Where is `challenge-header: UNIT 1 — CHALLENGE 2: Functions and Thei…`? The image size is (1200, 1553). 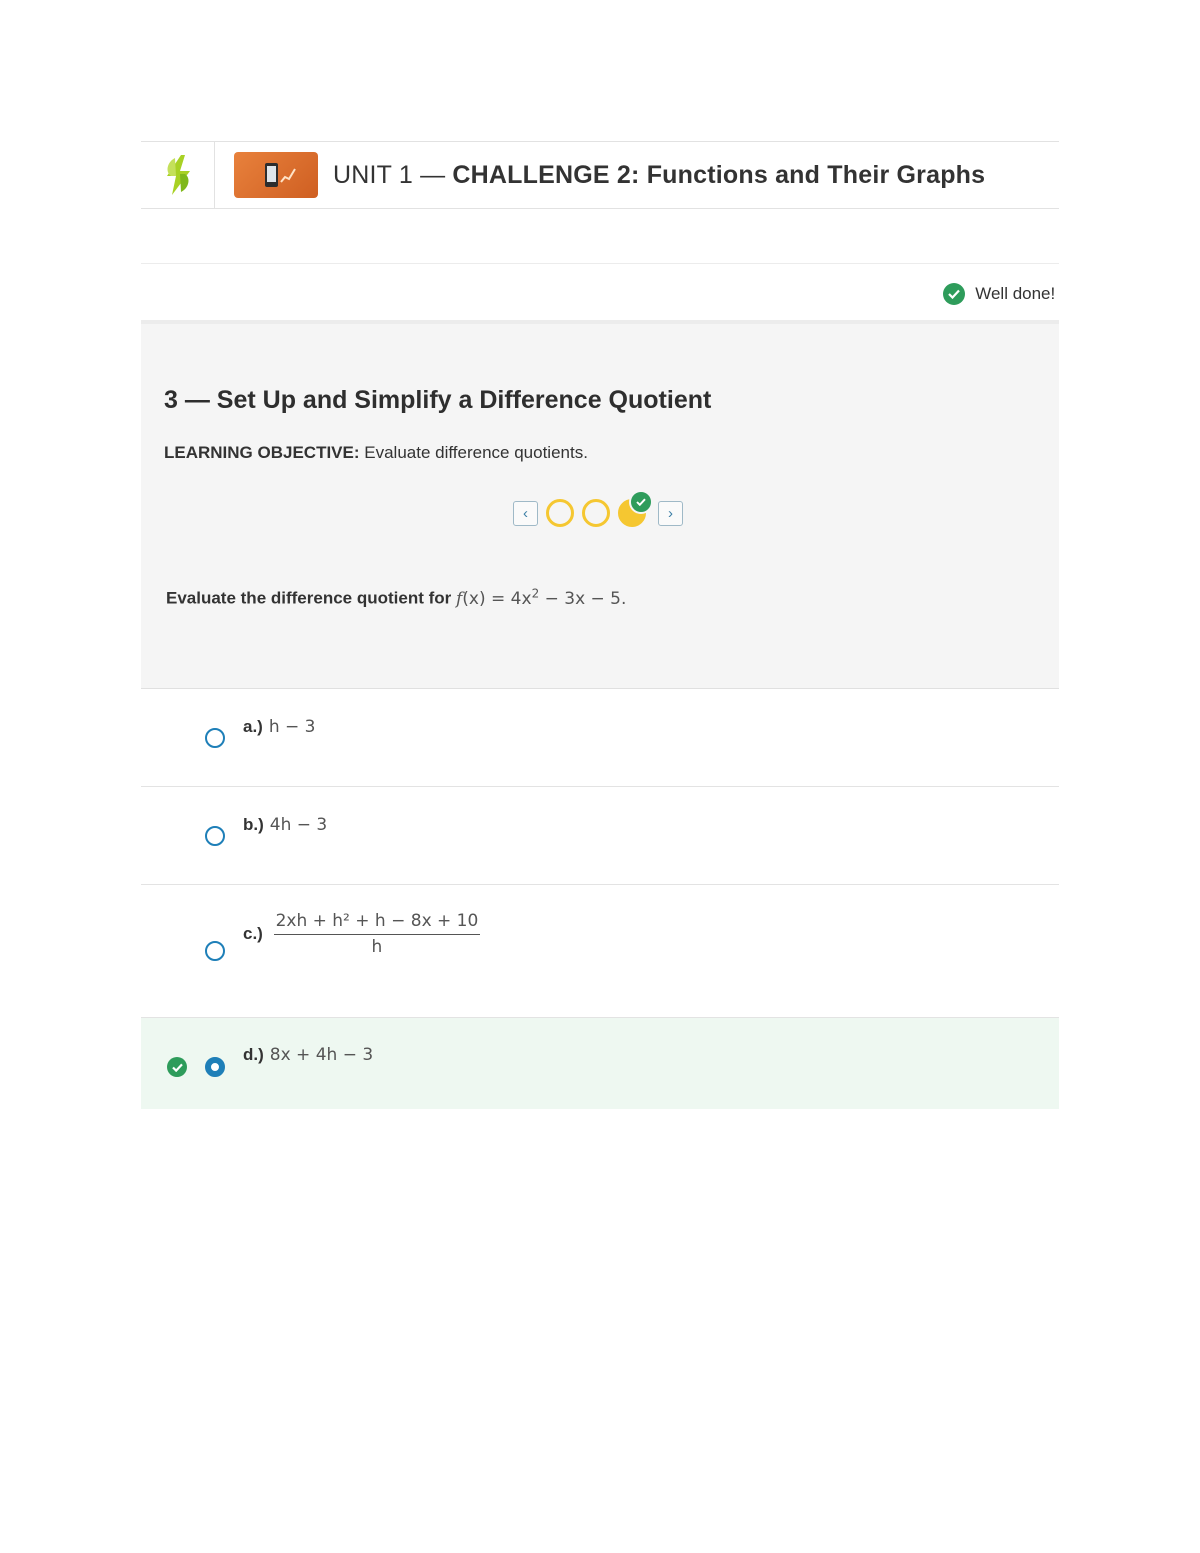 challenge-header: UNIT 1 — CHALLENGE 2: Functions and Thei… is located at coordinates (600, 175).